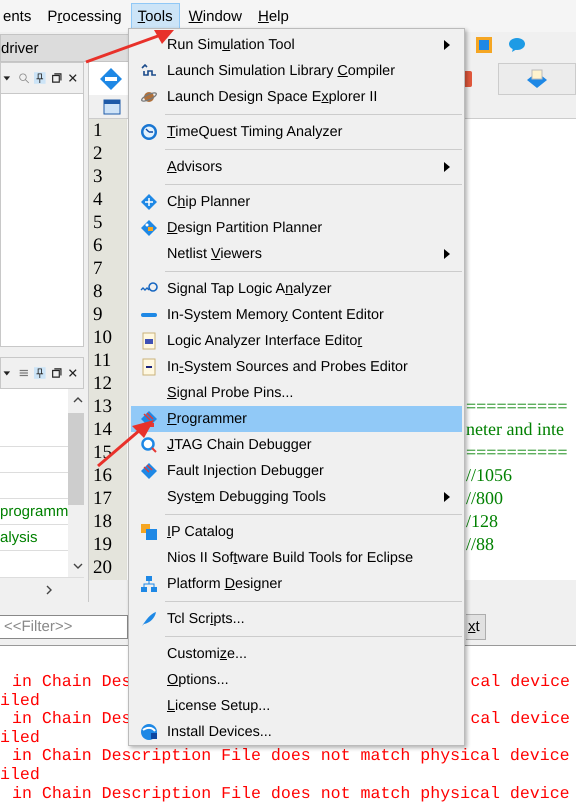 This screenshot has width=576, height=804. What do you see at coordinates (97, 130) in the screenshot?
I see `line-number: 1` at bounding box center [97, 130].